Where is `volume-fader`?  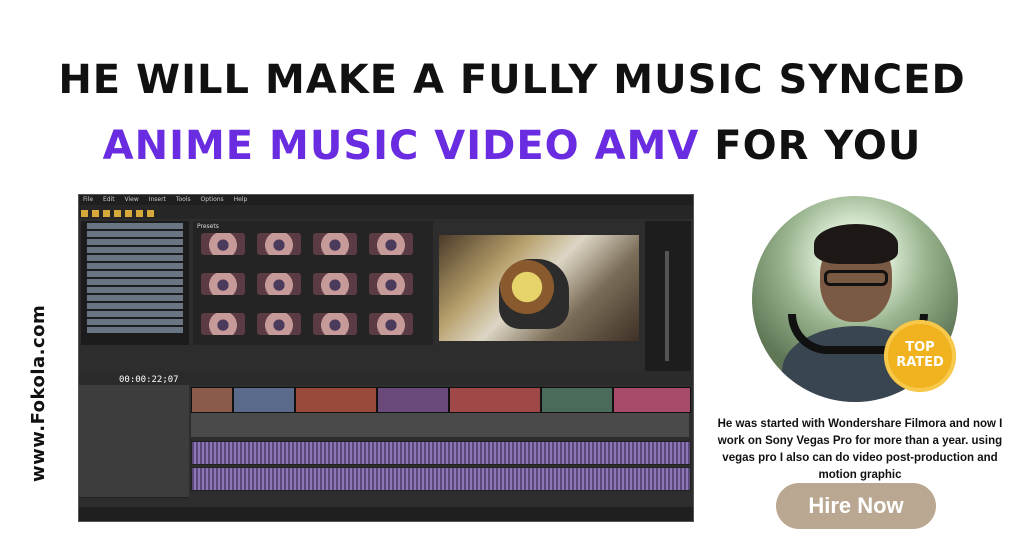
volume-fader is located at coordinates (667, 306).